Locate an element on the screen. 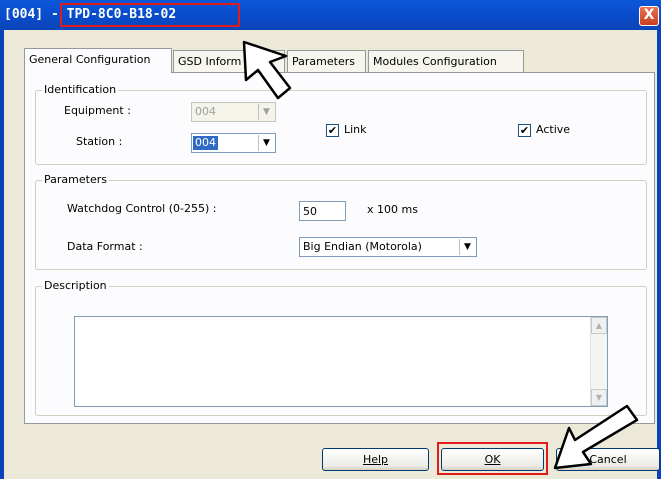  tab-modules-configuration: Modules Configuration is located at coordinates (446, 61).